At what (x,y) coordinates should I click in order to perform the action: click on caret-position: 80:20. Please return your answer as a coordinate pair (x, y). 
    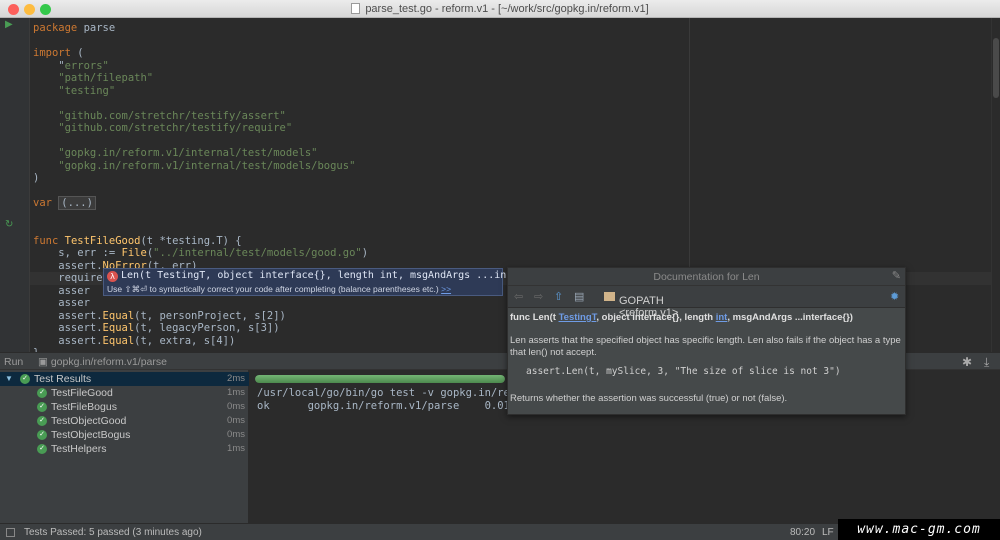
    Looking at the image, I should click on (802, 532).